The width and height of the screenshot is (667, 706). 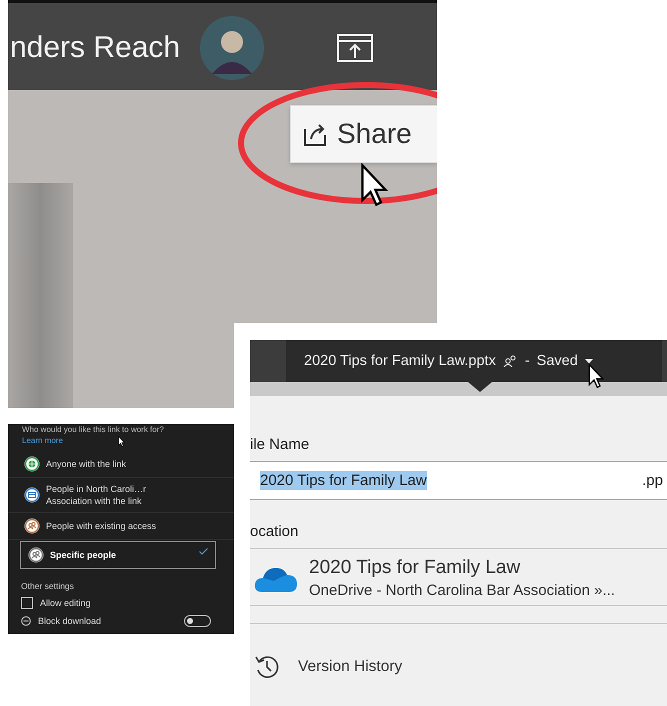 What do you see at coordinates (70, 621) in the screenshot?
I see `toggle-label: Block download` at bounding box center [70, 621].